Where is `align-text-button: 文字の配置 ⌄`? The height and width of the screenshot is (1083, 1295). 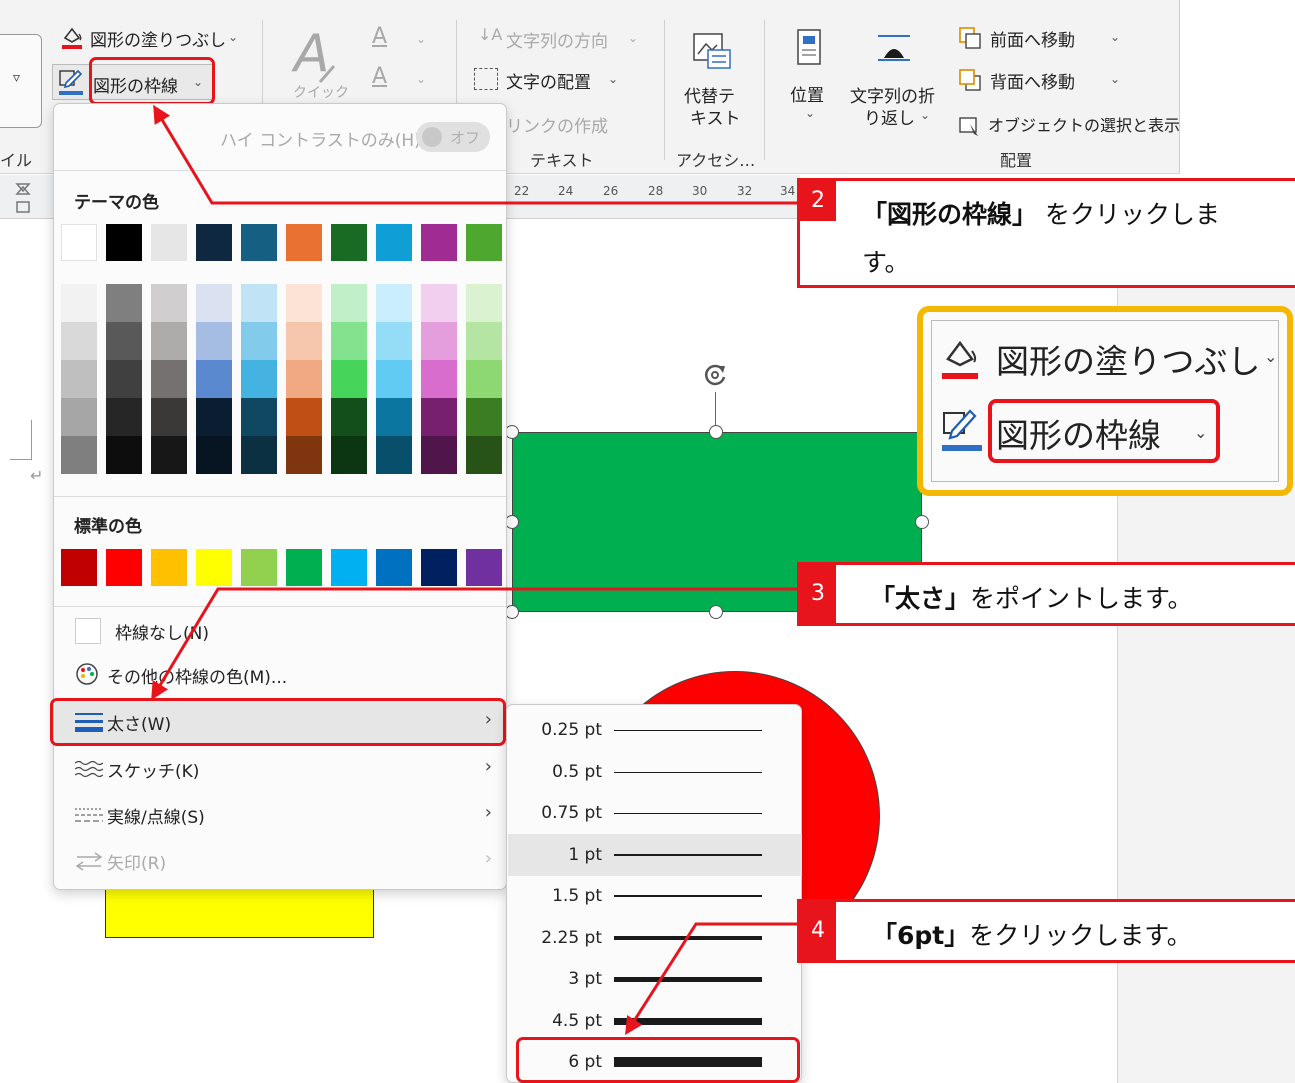 align-text-button: 文字の配置 ⌄ is located at coordinates (557, 81).